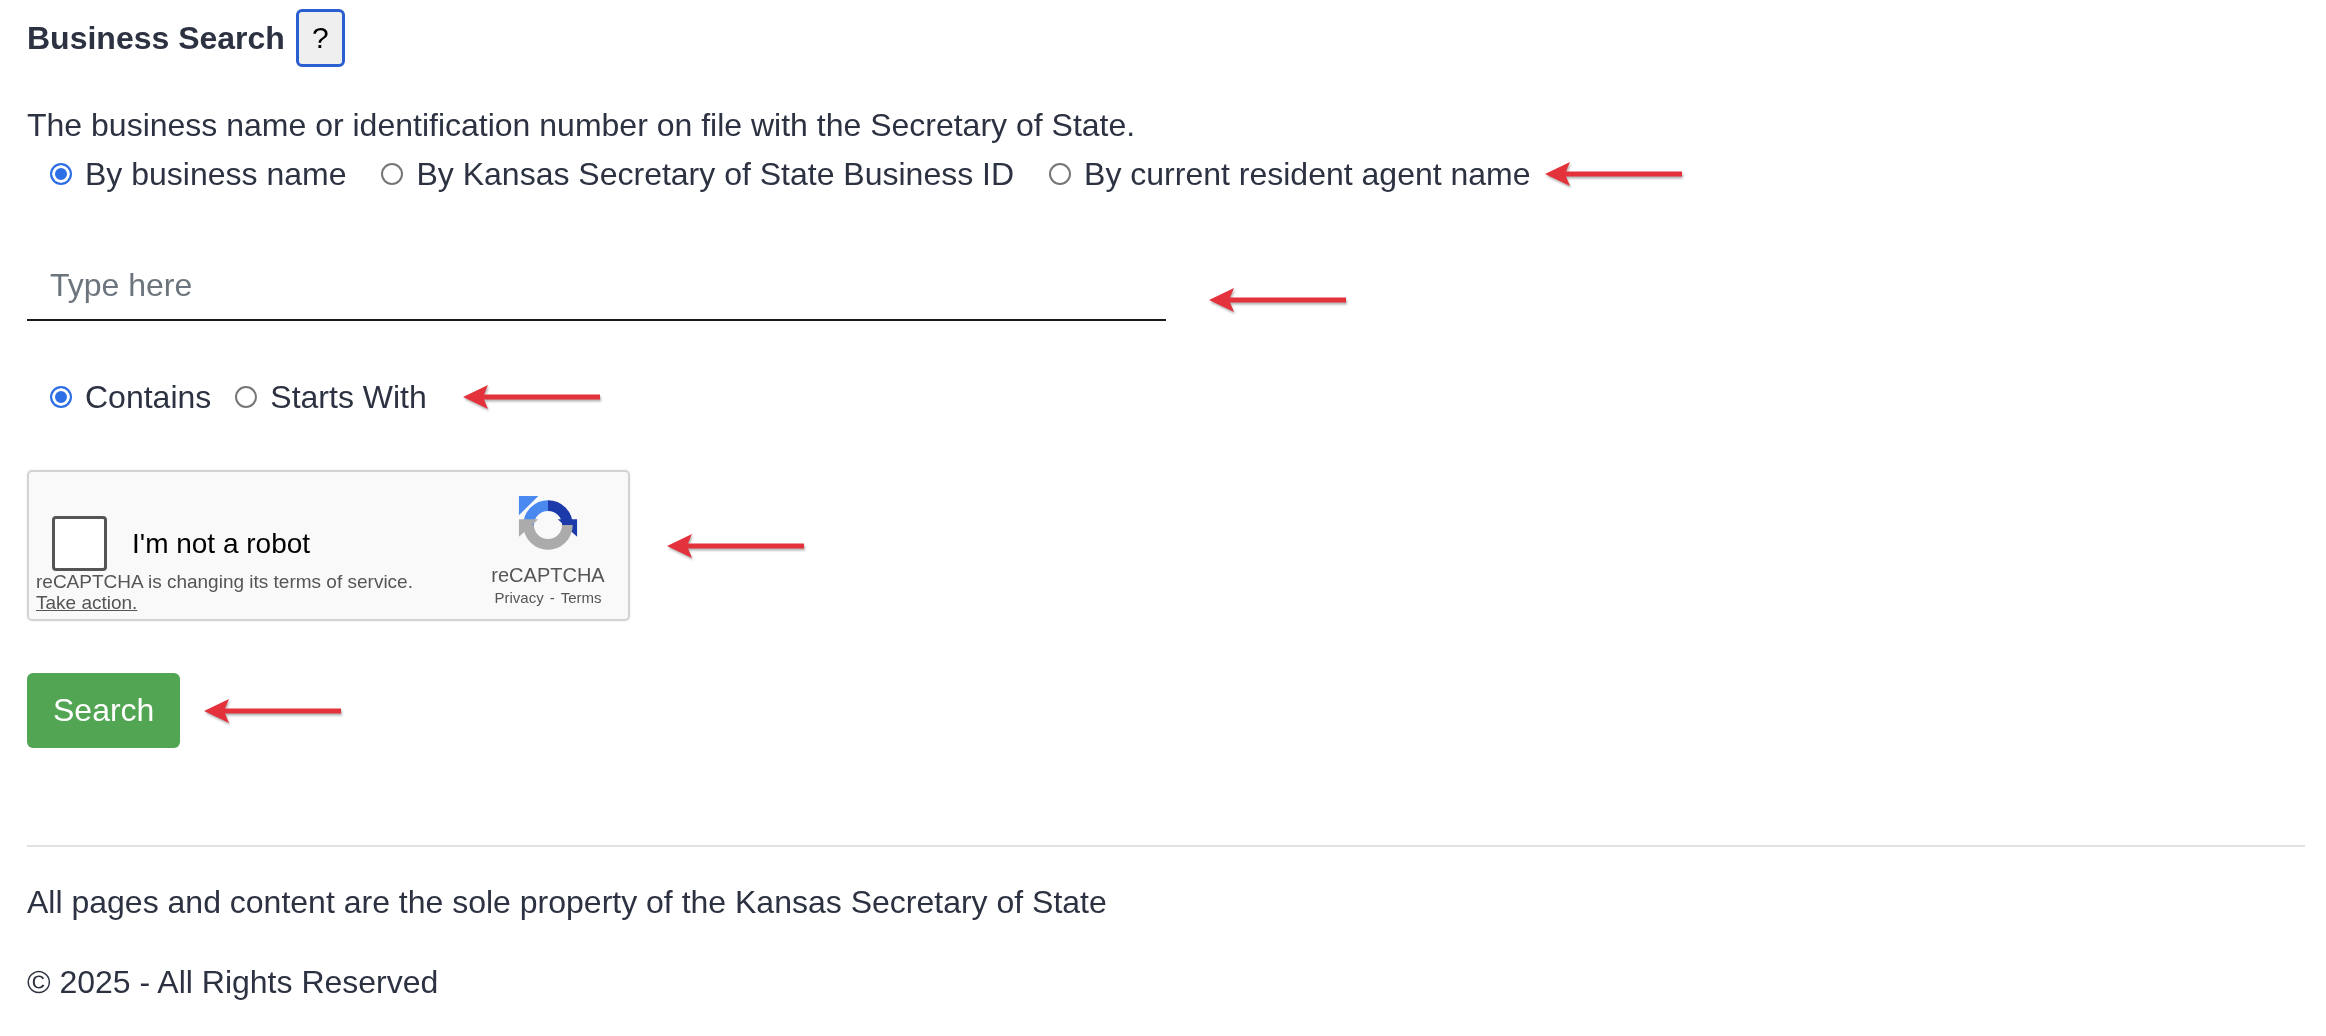 This screenshot has height=1036, width=2326. I want to click on privacy-link: Privacy, so click(519, 598).